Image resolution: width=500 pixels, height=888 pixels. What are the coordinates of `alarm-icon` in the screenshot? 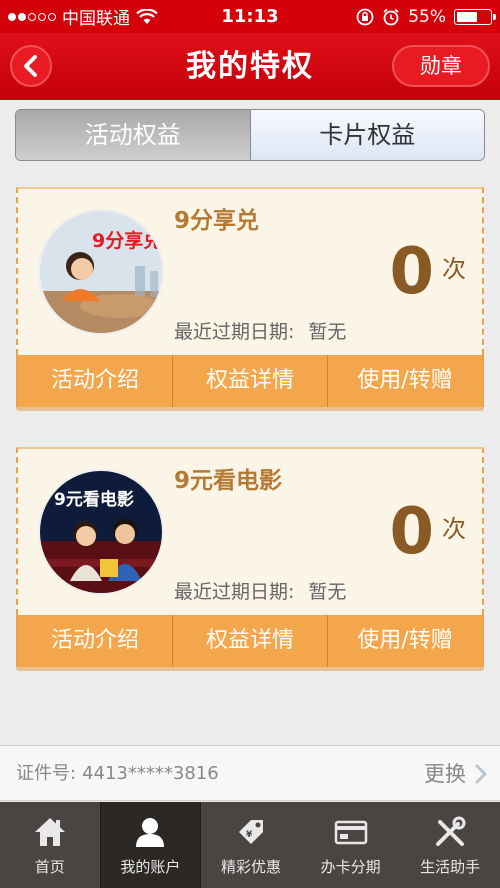 It's located at (391, 16).